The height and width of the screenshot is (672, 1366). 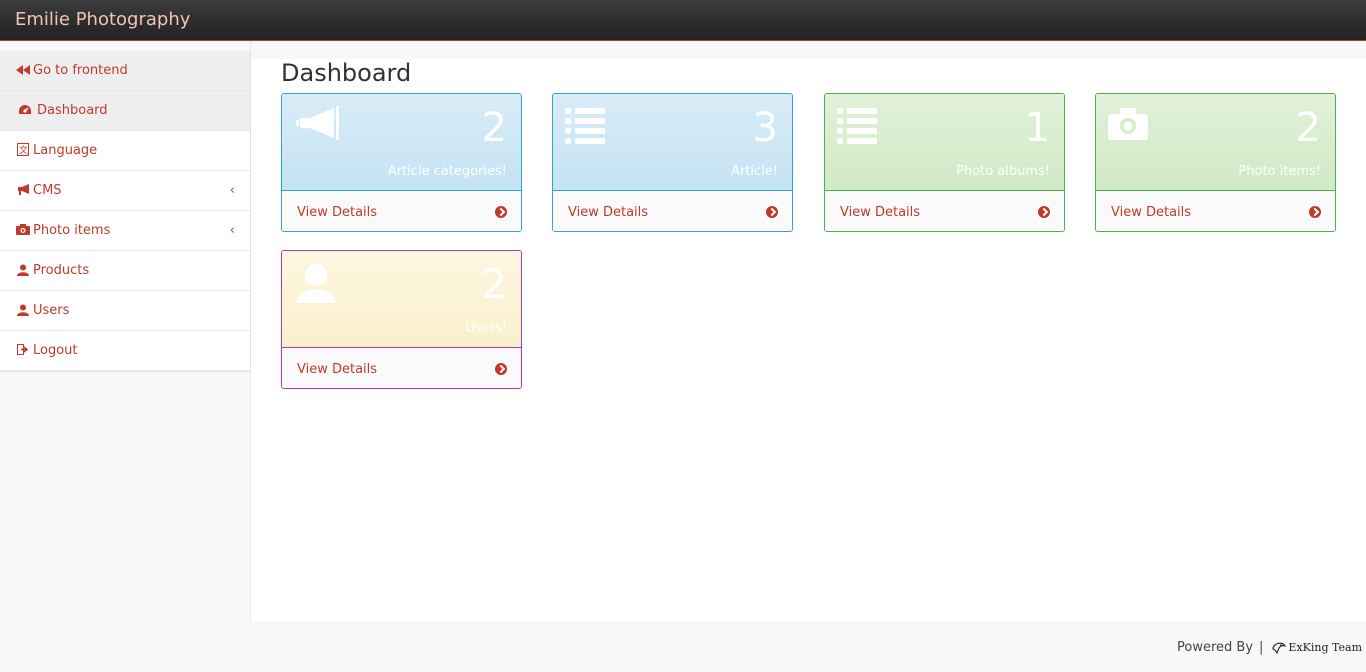 I want to click on powered-by-label: Powered By, so click(x=1215, y=647).